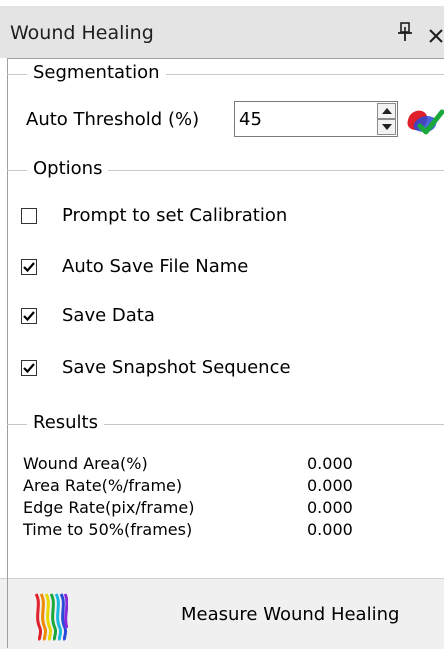 The image size is (444, 649). What do you see at coordinates (155, 266) in the screenshot?
I see `auto-save-file-name-label: Auto Save File Name` at bounding box center [155, 266].